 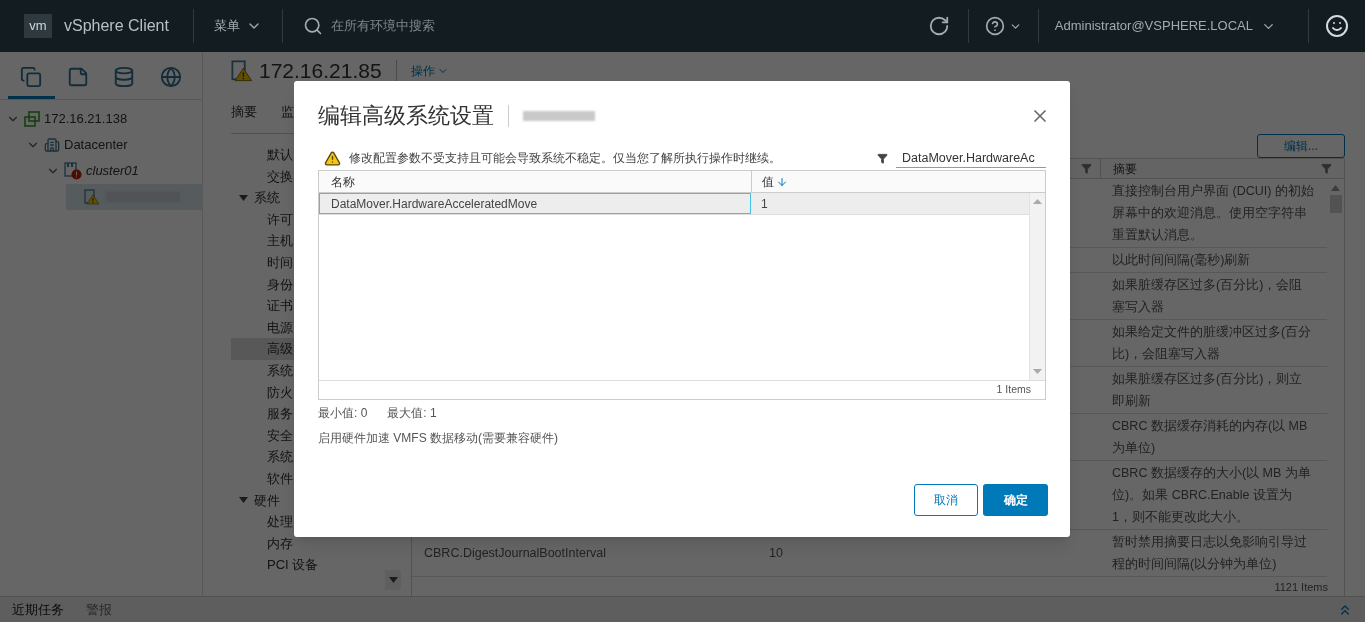 What do you see at coordinates (267, 500) in the screenshot?
I see `settings-group-label: 硬件` at bounding box center [267, 500].